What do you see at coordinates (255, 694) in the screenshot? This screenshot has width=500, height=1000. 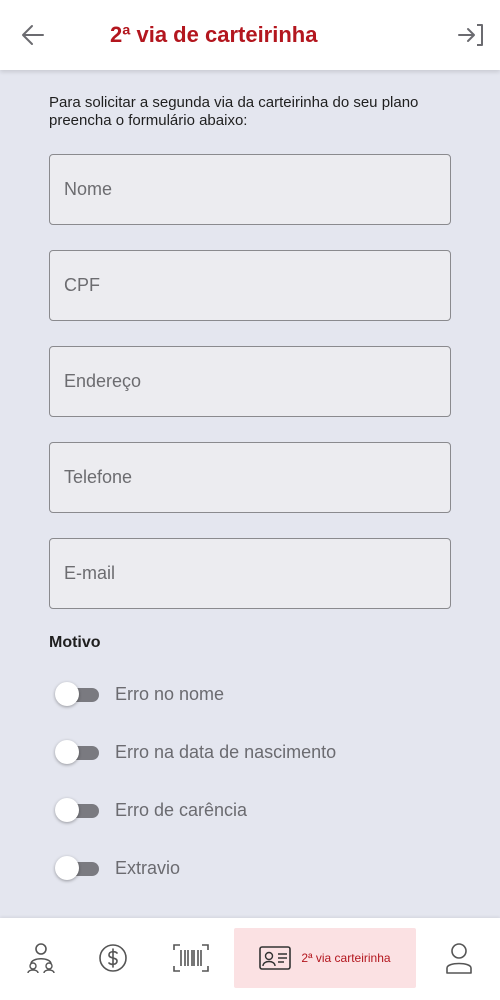 I see `reason-option-name-error: Erro no nome` at bounding box center [255, 694].